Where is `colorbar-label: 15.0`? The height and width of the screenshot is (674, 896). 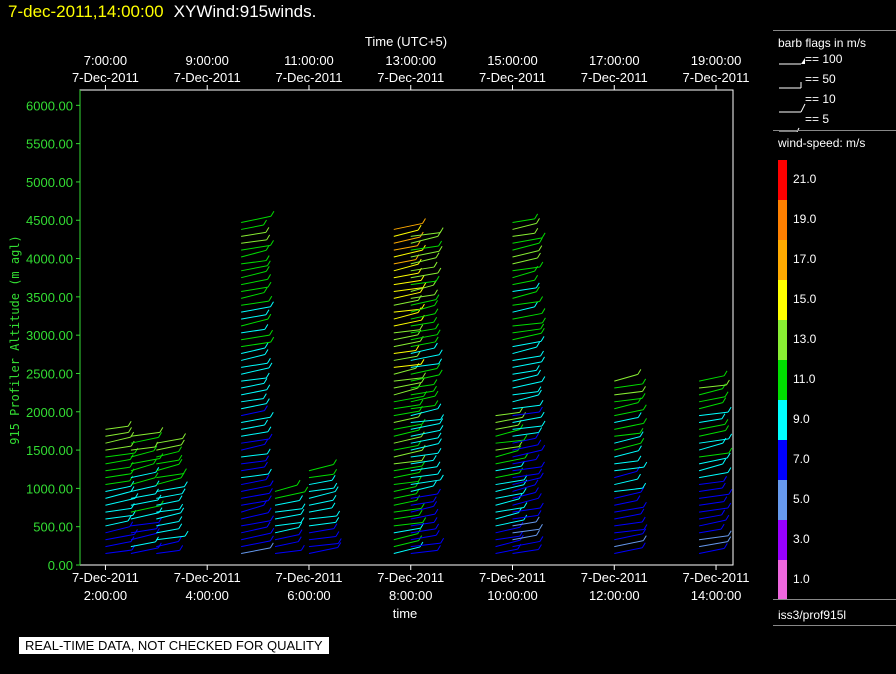
colorbar-label: 15.0 is located at coordinates (805, 299).